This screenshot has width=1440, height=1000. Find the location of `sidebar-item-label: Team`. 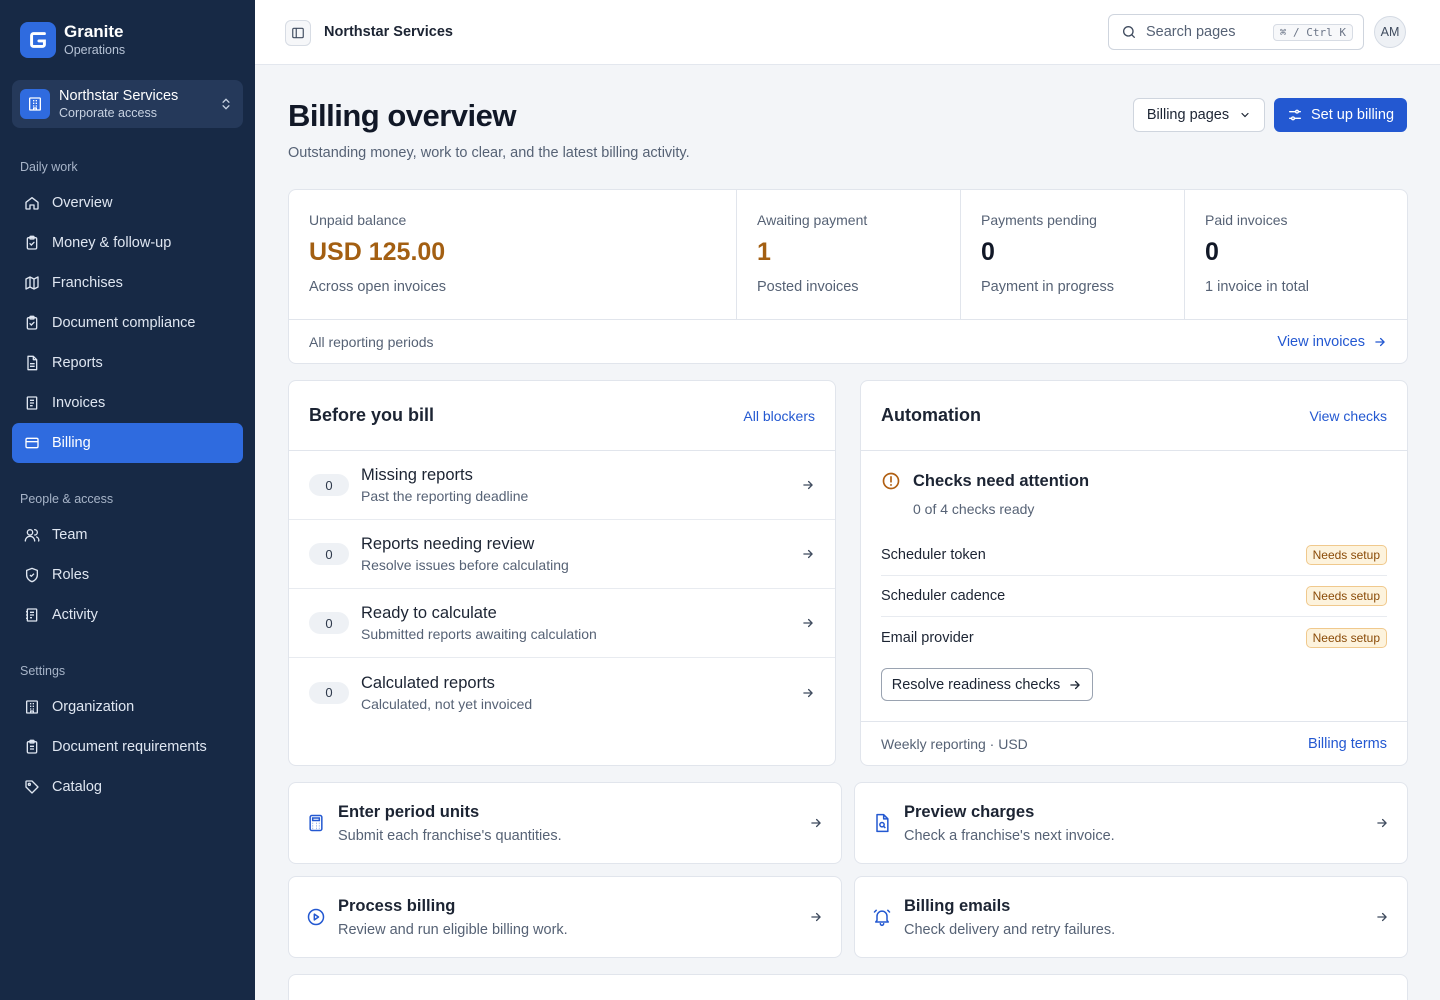

sidebar-item-label: Team is located at coordinates (70, 535).